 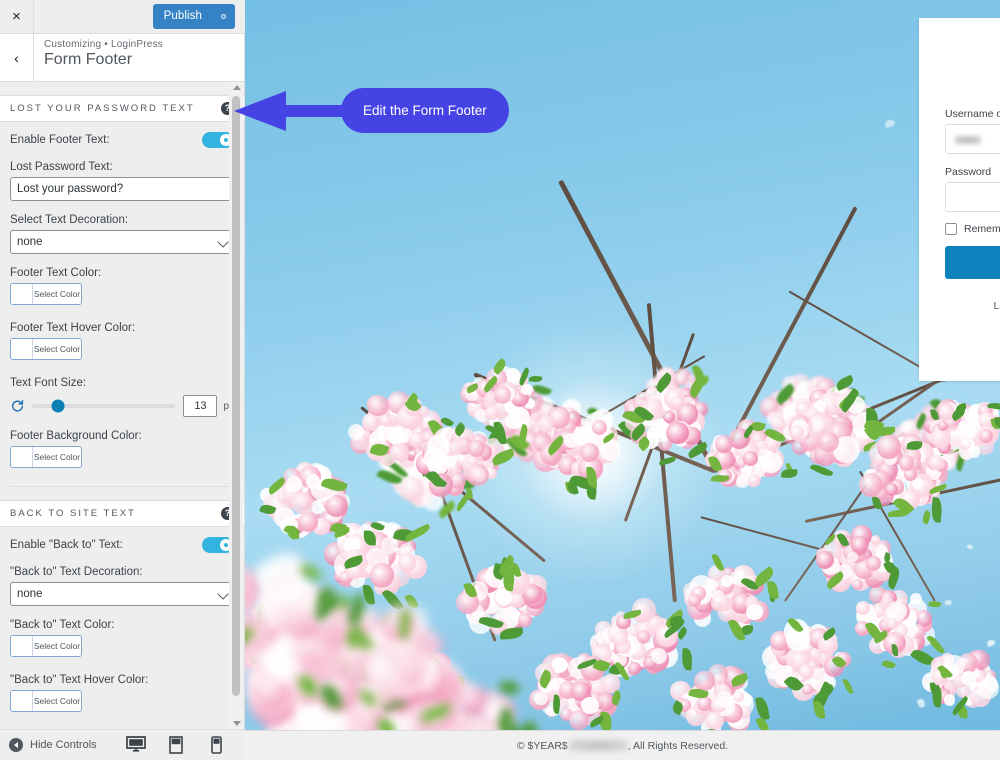 I want to click on annotation-callout: Edit the Form Footer, so click(x=380, y=111).